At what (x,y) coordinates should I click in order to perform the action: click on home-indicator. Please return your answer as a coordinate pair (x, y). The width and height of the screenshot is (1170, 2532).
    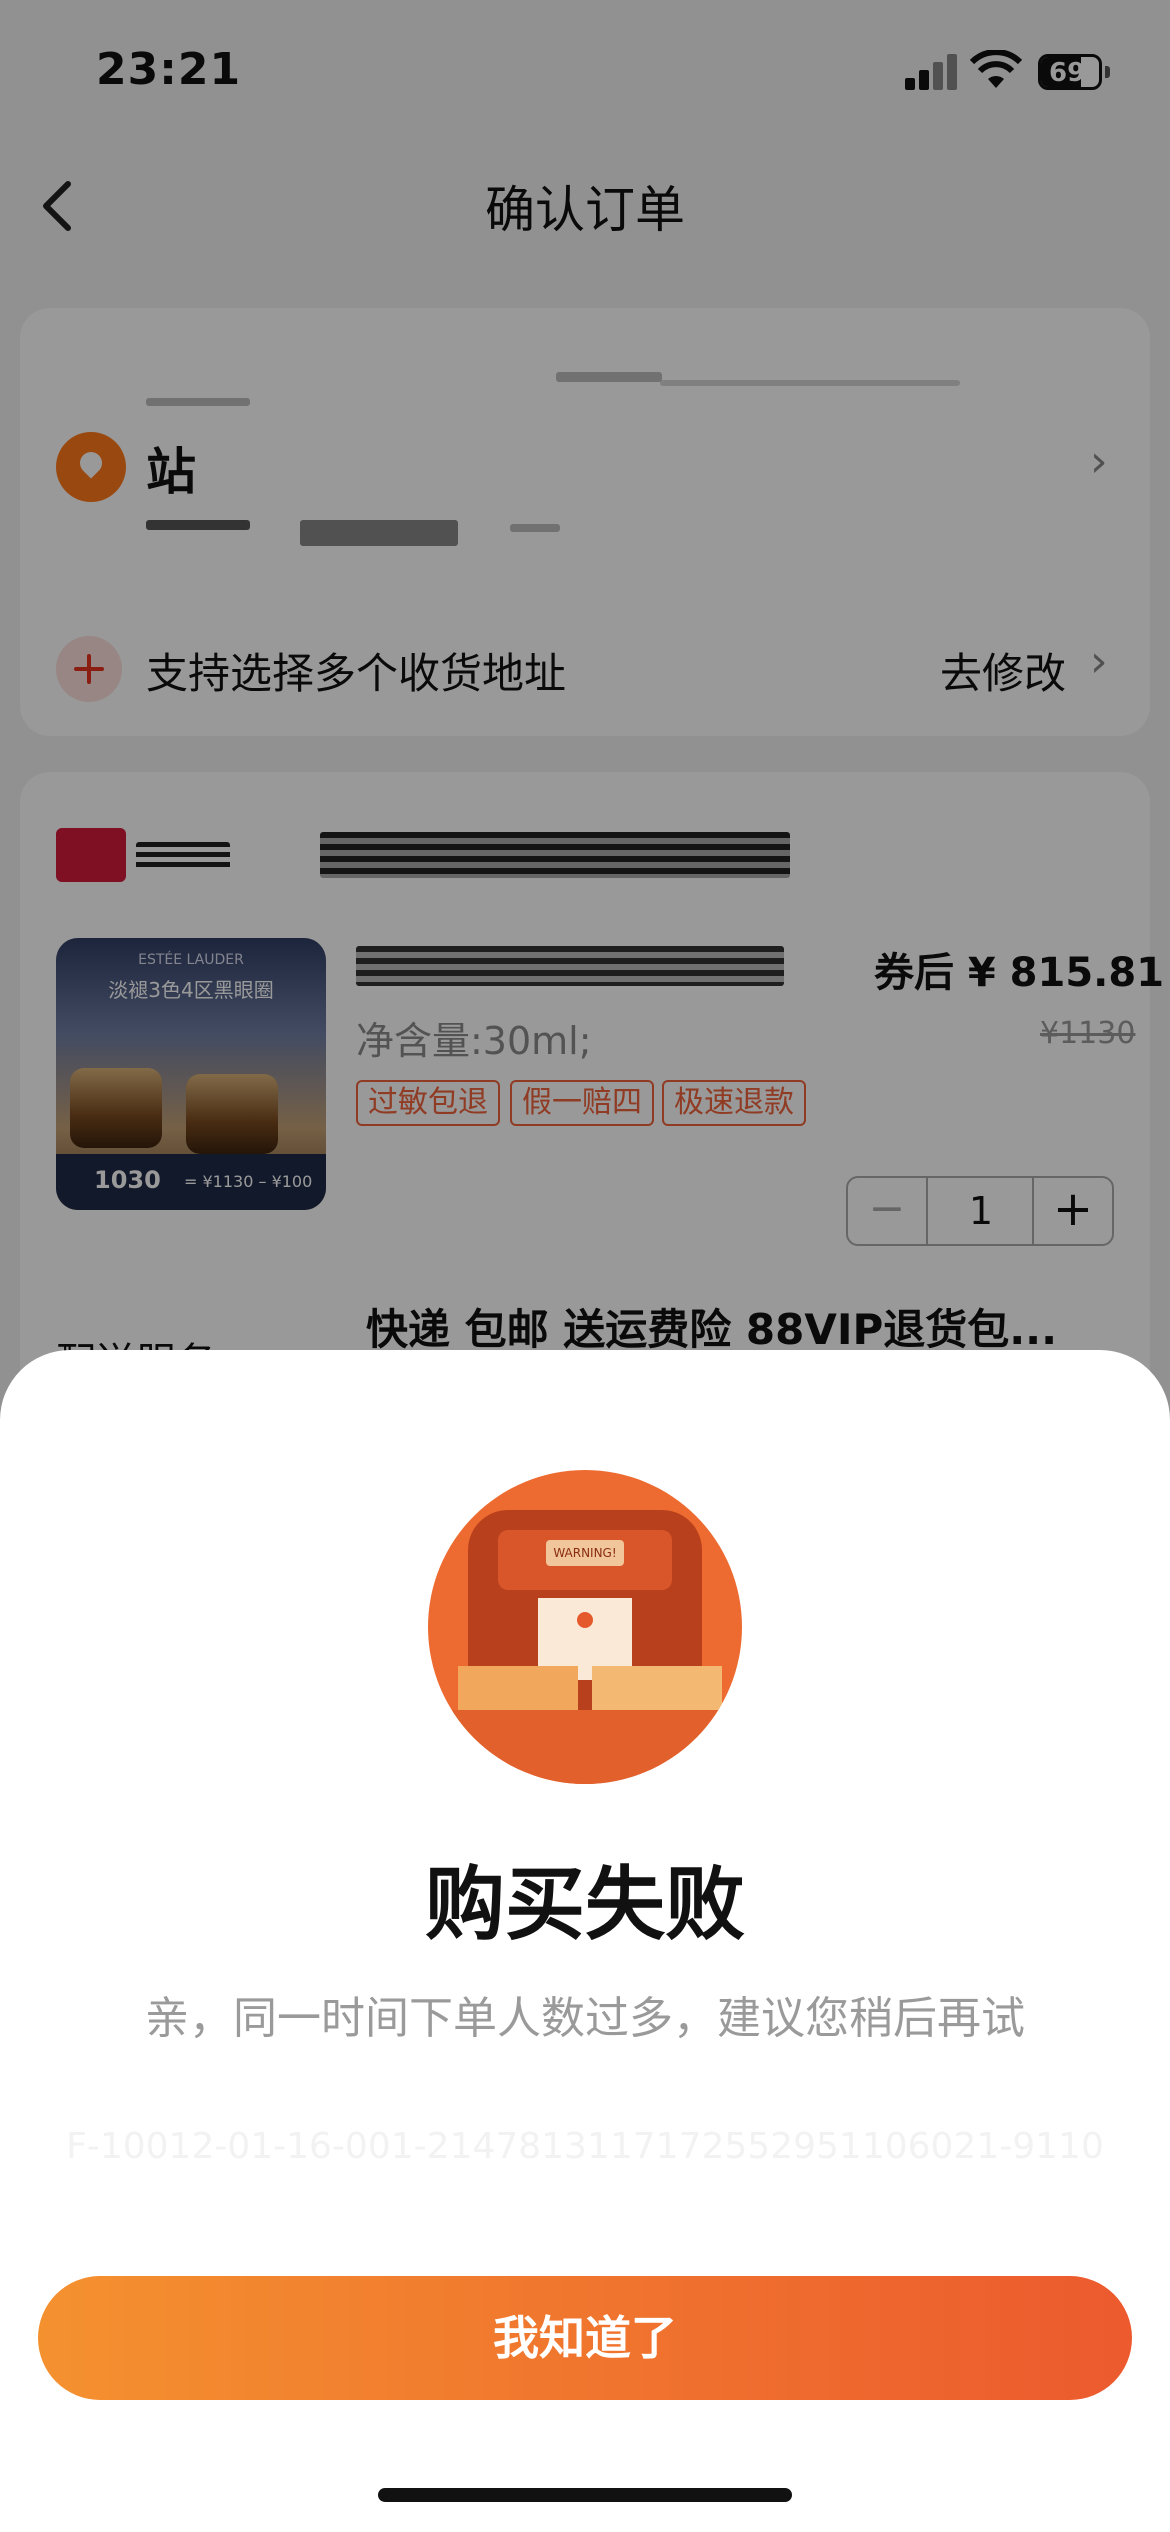
    Looking at the image, I should click on (585, 2495).